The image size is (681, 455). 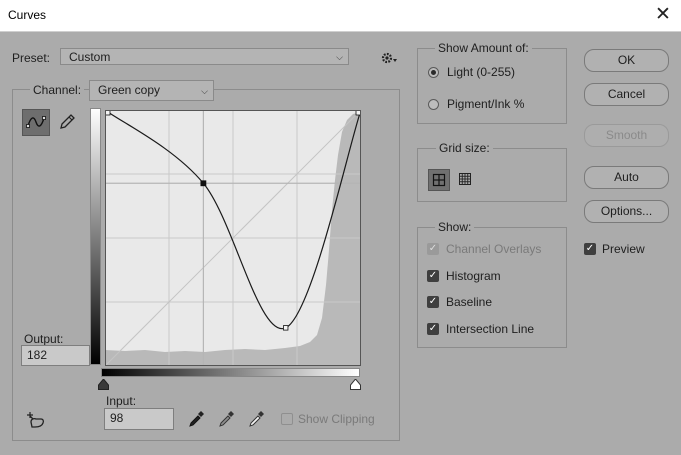 I want to click on intersection-line-label: Intersection Line, so click(x=490, y=329).